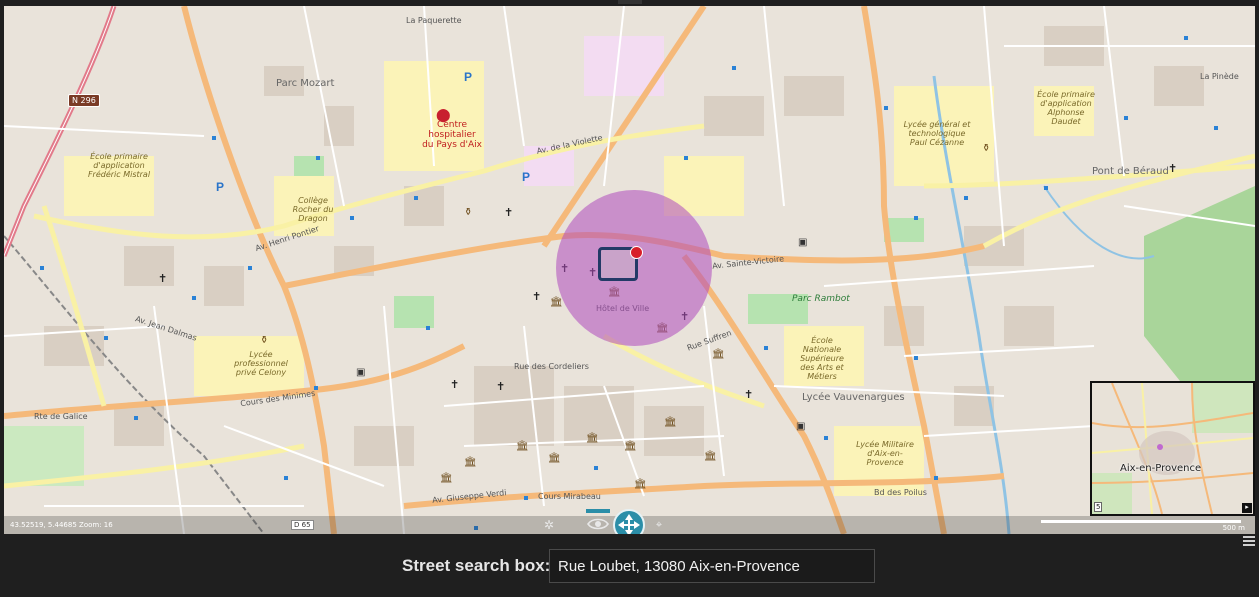  What do you see at coordinates (659, 525) in the screenshot?
I see `locate-me-icon: ⌖` at bounding box center [659, 525].